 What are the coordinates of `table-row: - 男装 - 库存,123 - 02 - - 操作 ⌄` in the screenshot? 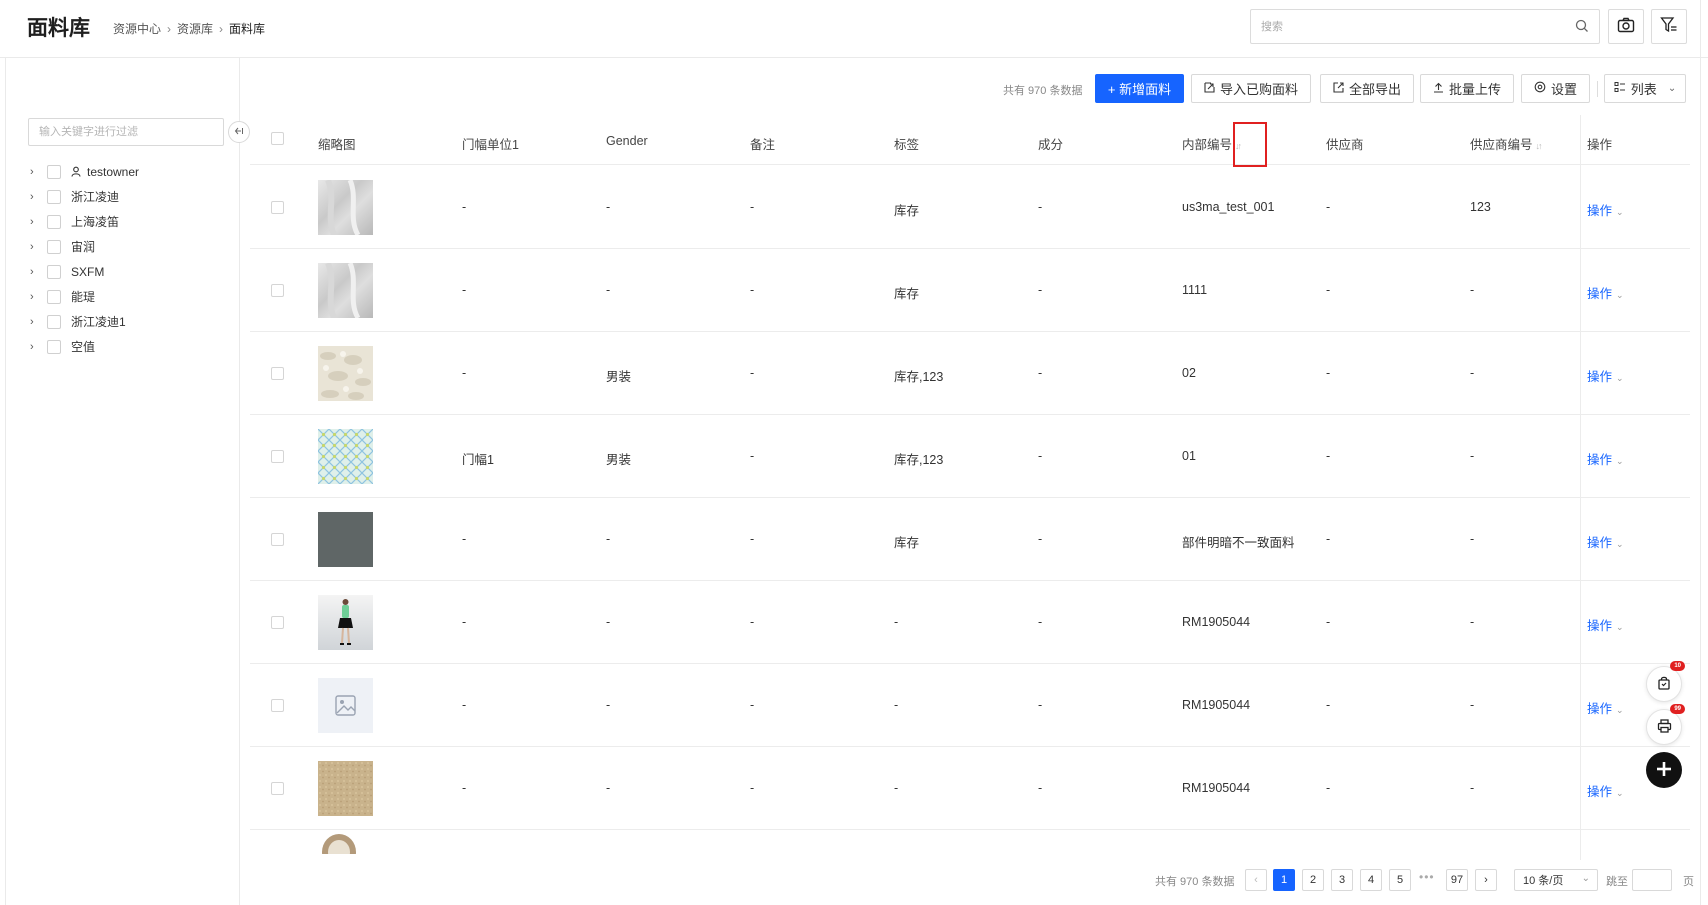 It's located at (970, 373).